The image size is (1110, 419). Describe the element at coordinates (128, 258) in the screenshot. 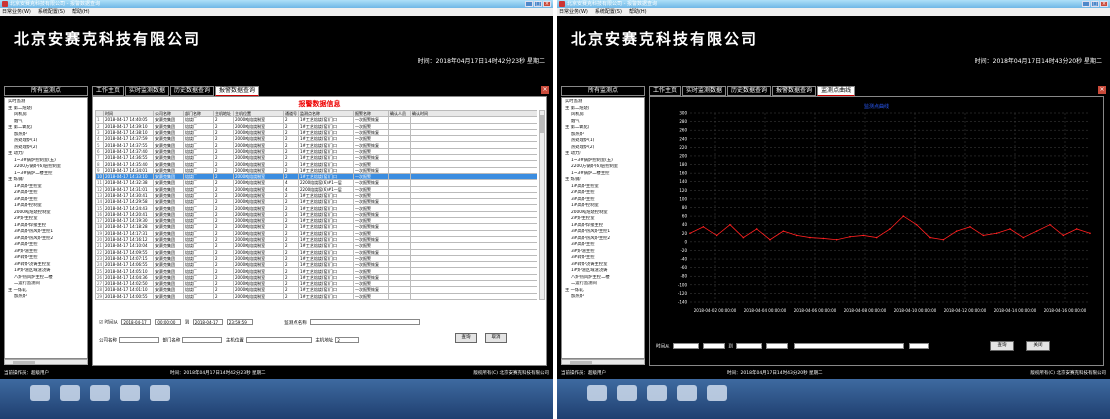

I see `table-cell: 2018-04-17 14:07:15` at that location.